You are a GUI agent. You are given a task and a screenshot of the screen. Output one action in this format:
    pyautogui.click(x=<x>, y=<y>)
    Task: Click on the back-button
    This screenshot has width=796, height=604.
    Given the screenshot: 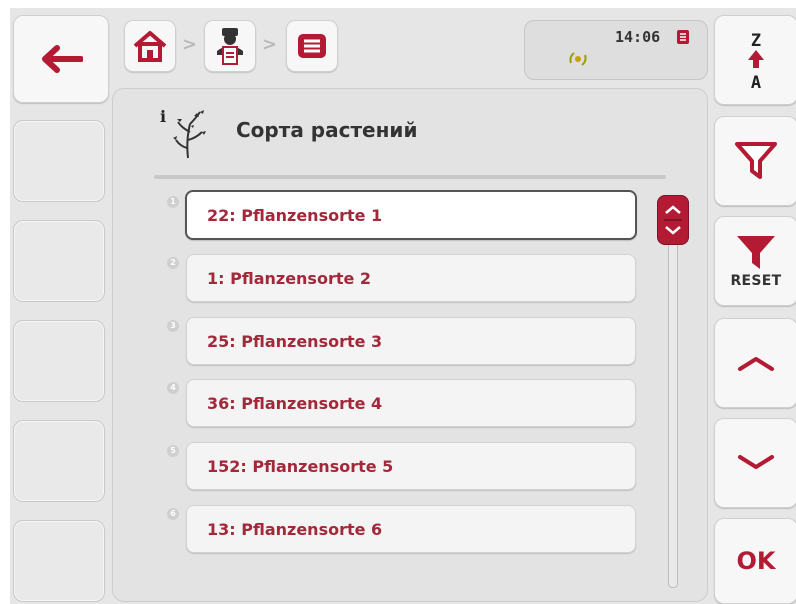 What is the action you would take?
    pyautogui.click(x=61, y=59)
    